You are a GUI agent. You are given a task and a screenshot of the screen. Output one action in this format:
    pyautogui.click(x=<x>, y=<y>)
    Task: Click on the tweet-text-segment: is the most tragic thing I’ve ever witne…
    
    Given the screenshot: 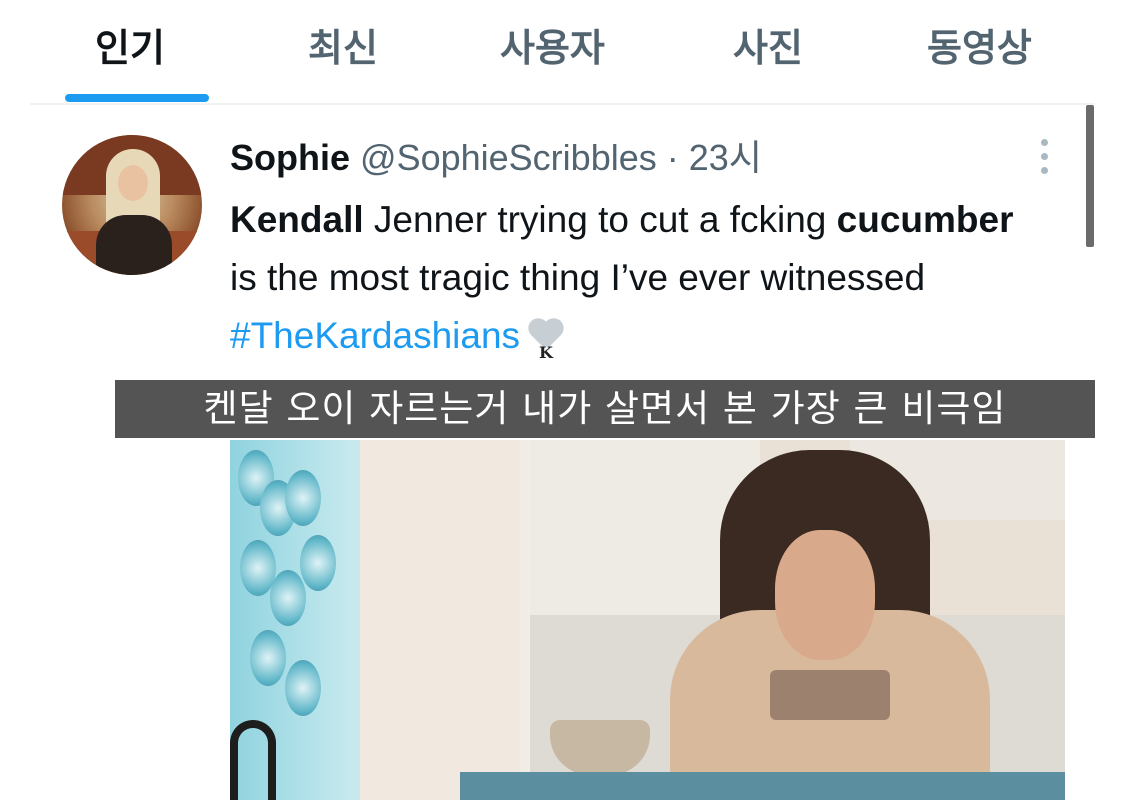 What is the action you would take?
    pyautogui.click(x=578, y=277)
    